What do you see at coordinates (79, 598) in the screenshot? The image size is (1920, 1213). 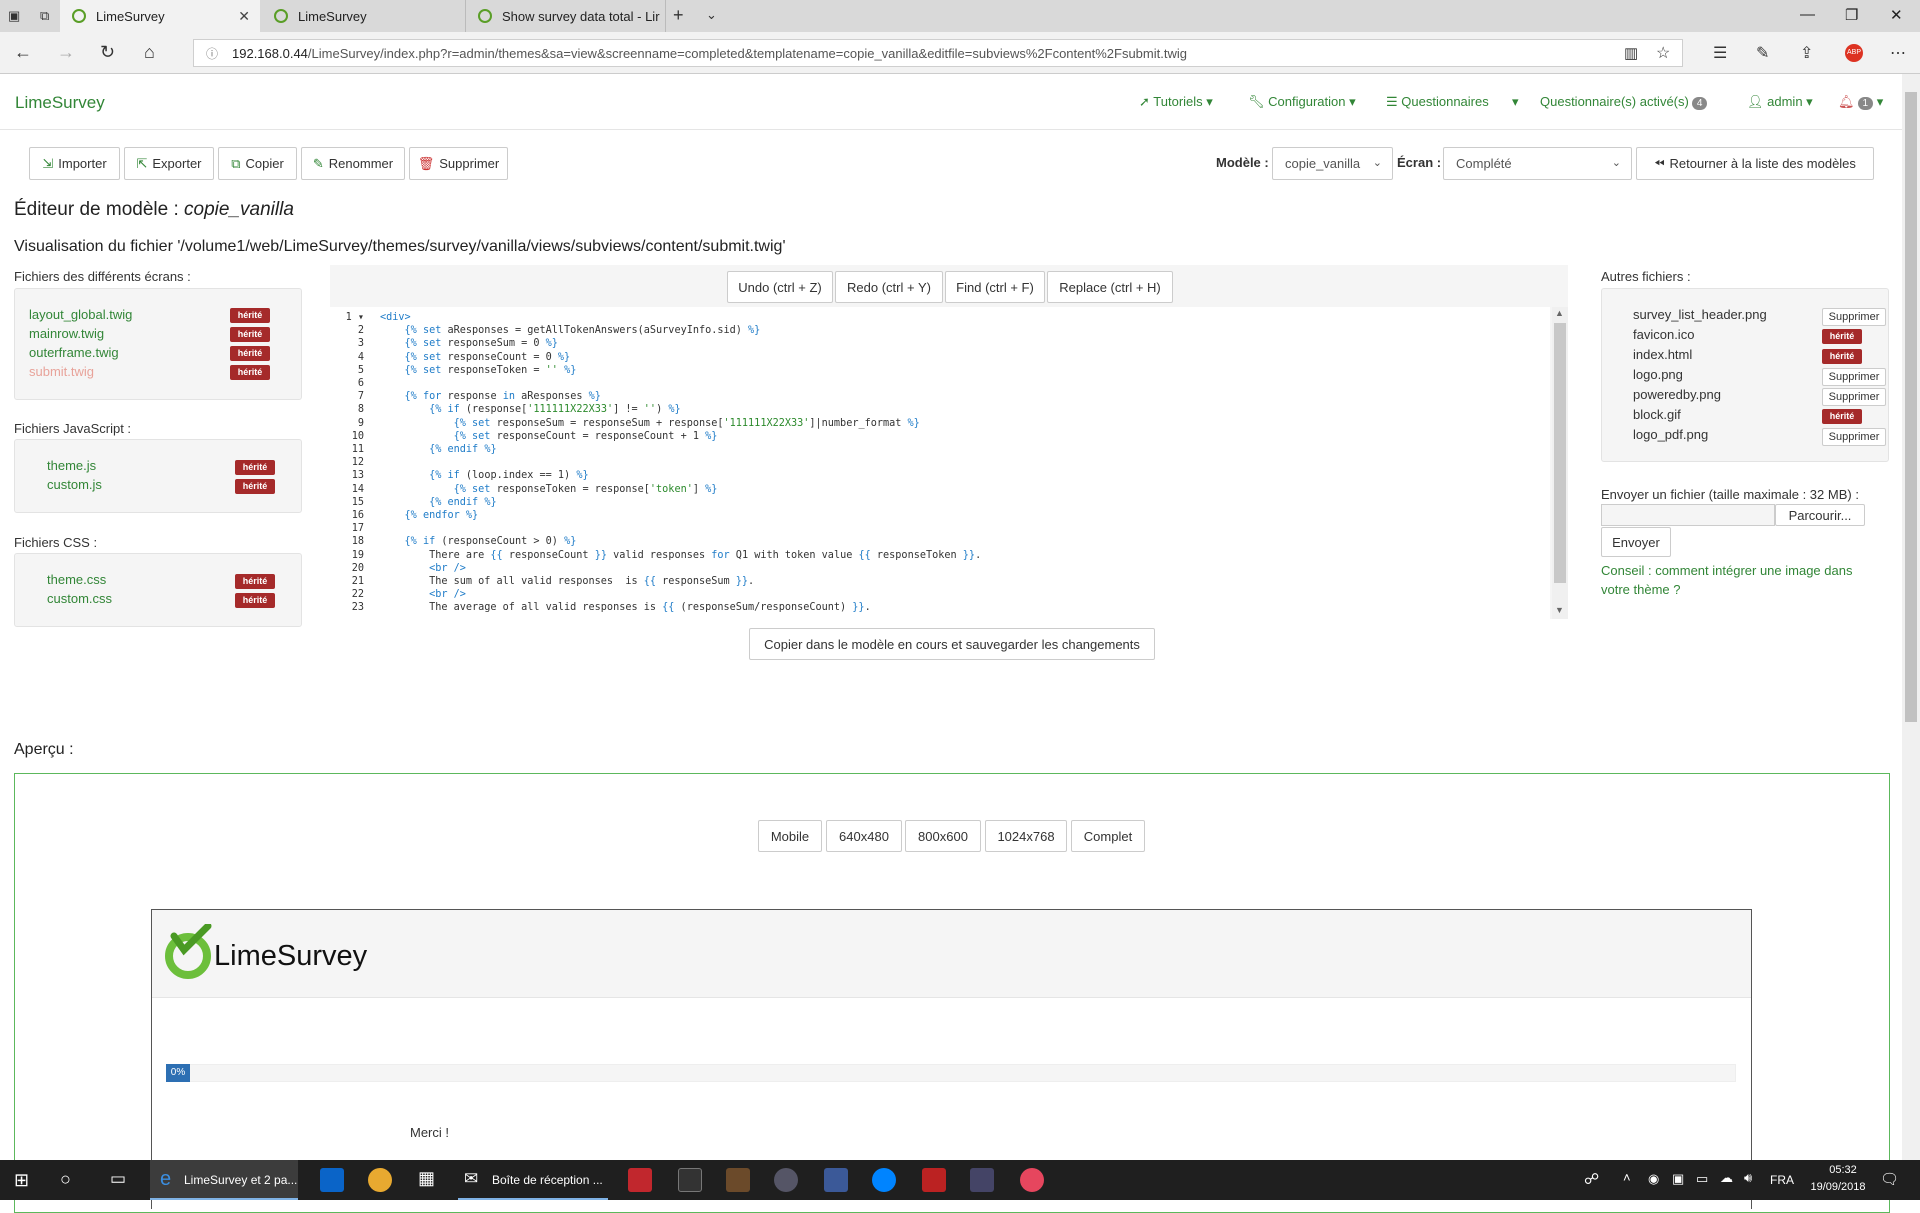 I see `file-link-custom-css: custom.css` at bounding box center [79, 598].